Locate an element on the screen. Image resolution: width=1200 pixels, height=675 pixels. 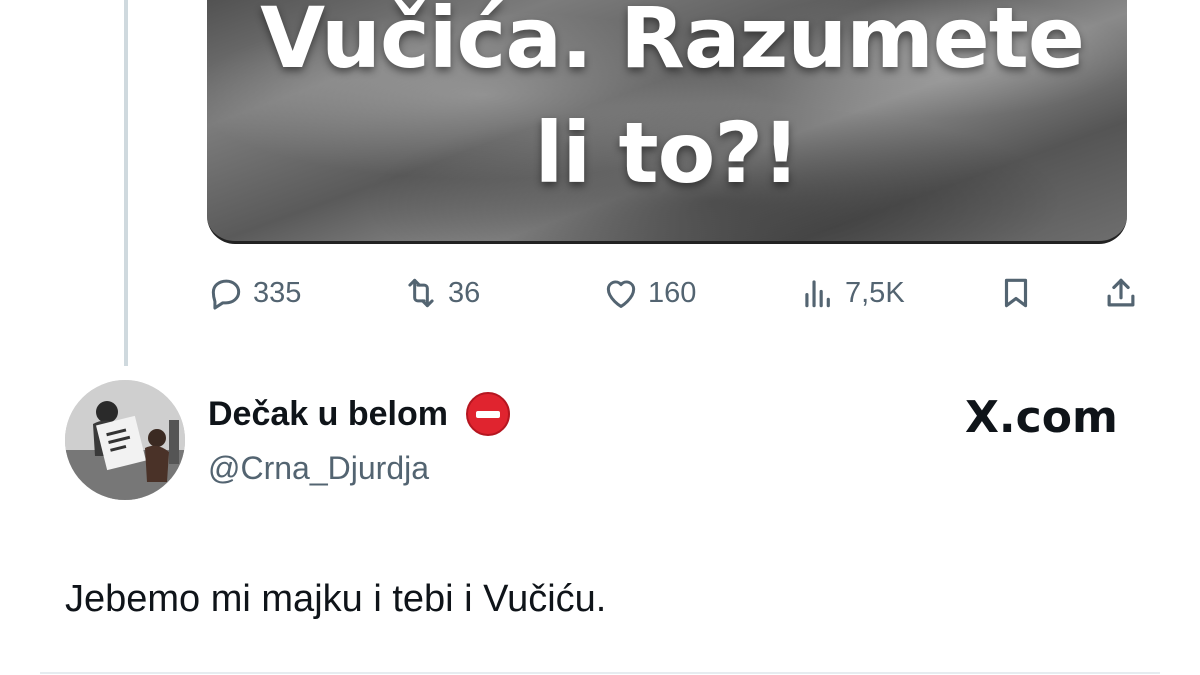
avatar is located at coordinates (125, 440).